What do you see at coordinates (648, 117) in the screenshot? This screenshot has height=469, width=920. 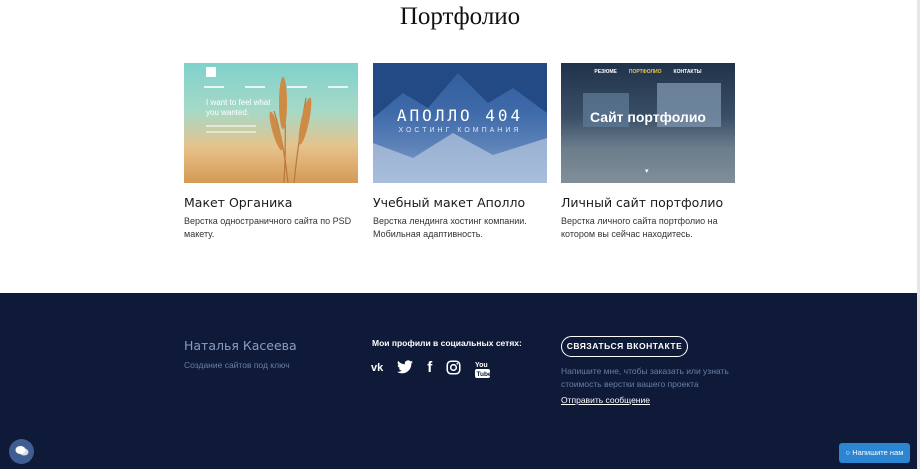 I see `thumbnail-heading: Сайт портфолио` at bounding box center [648, 117].